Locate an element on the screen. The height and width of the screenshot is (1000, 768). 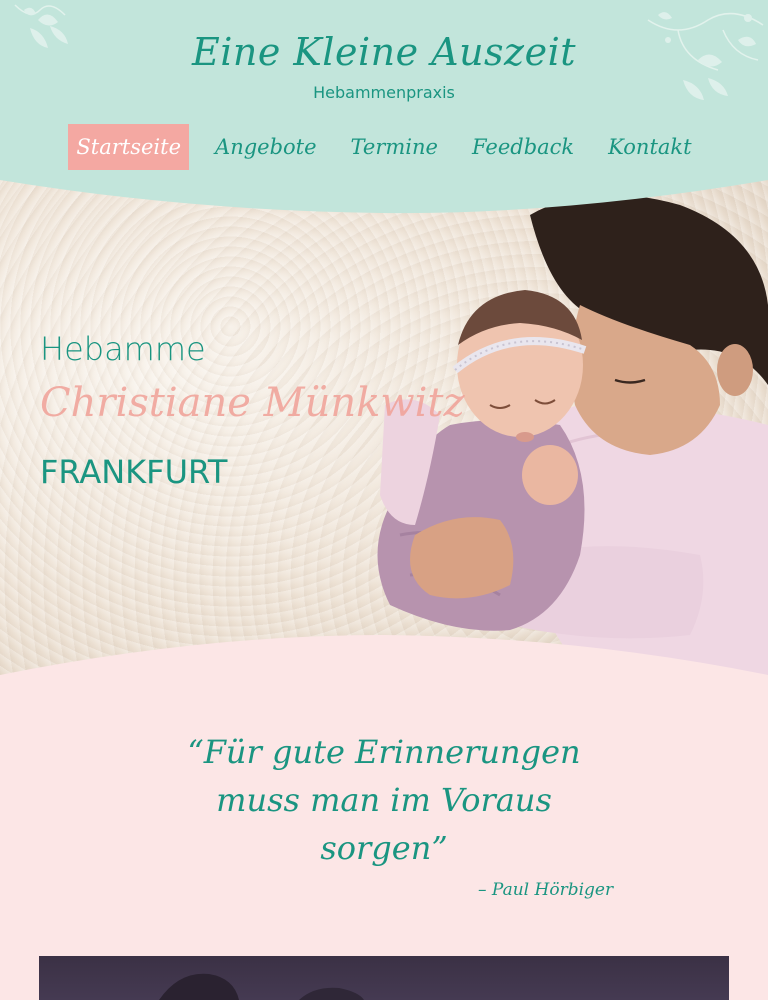
quote-line-2: muss man im Voraus is located at coordinates (384, 800).